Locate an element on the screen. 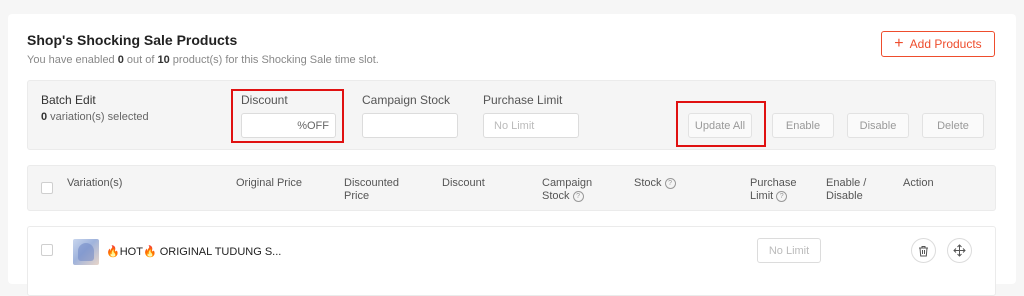  col-stock: Stock? is located at coordinates (655, 183).